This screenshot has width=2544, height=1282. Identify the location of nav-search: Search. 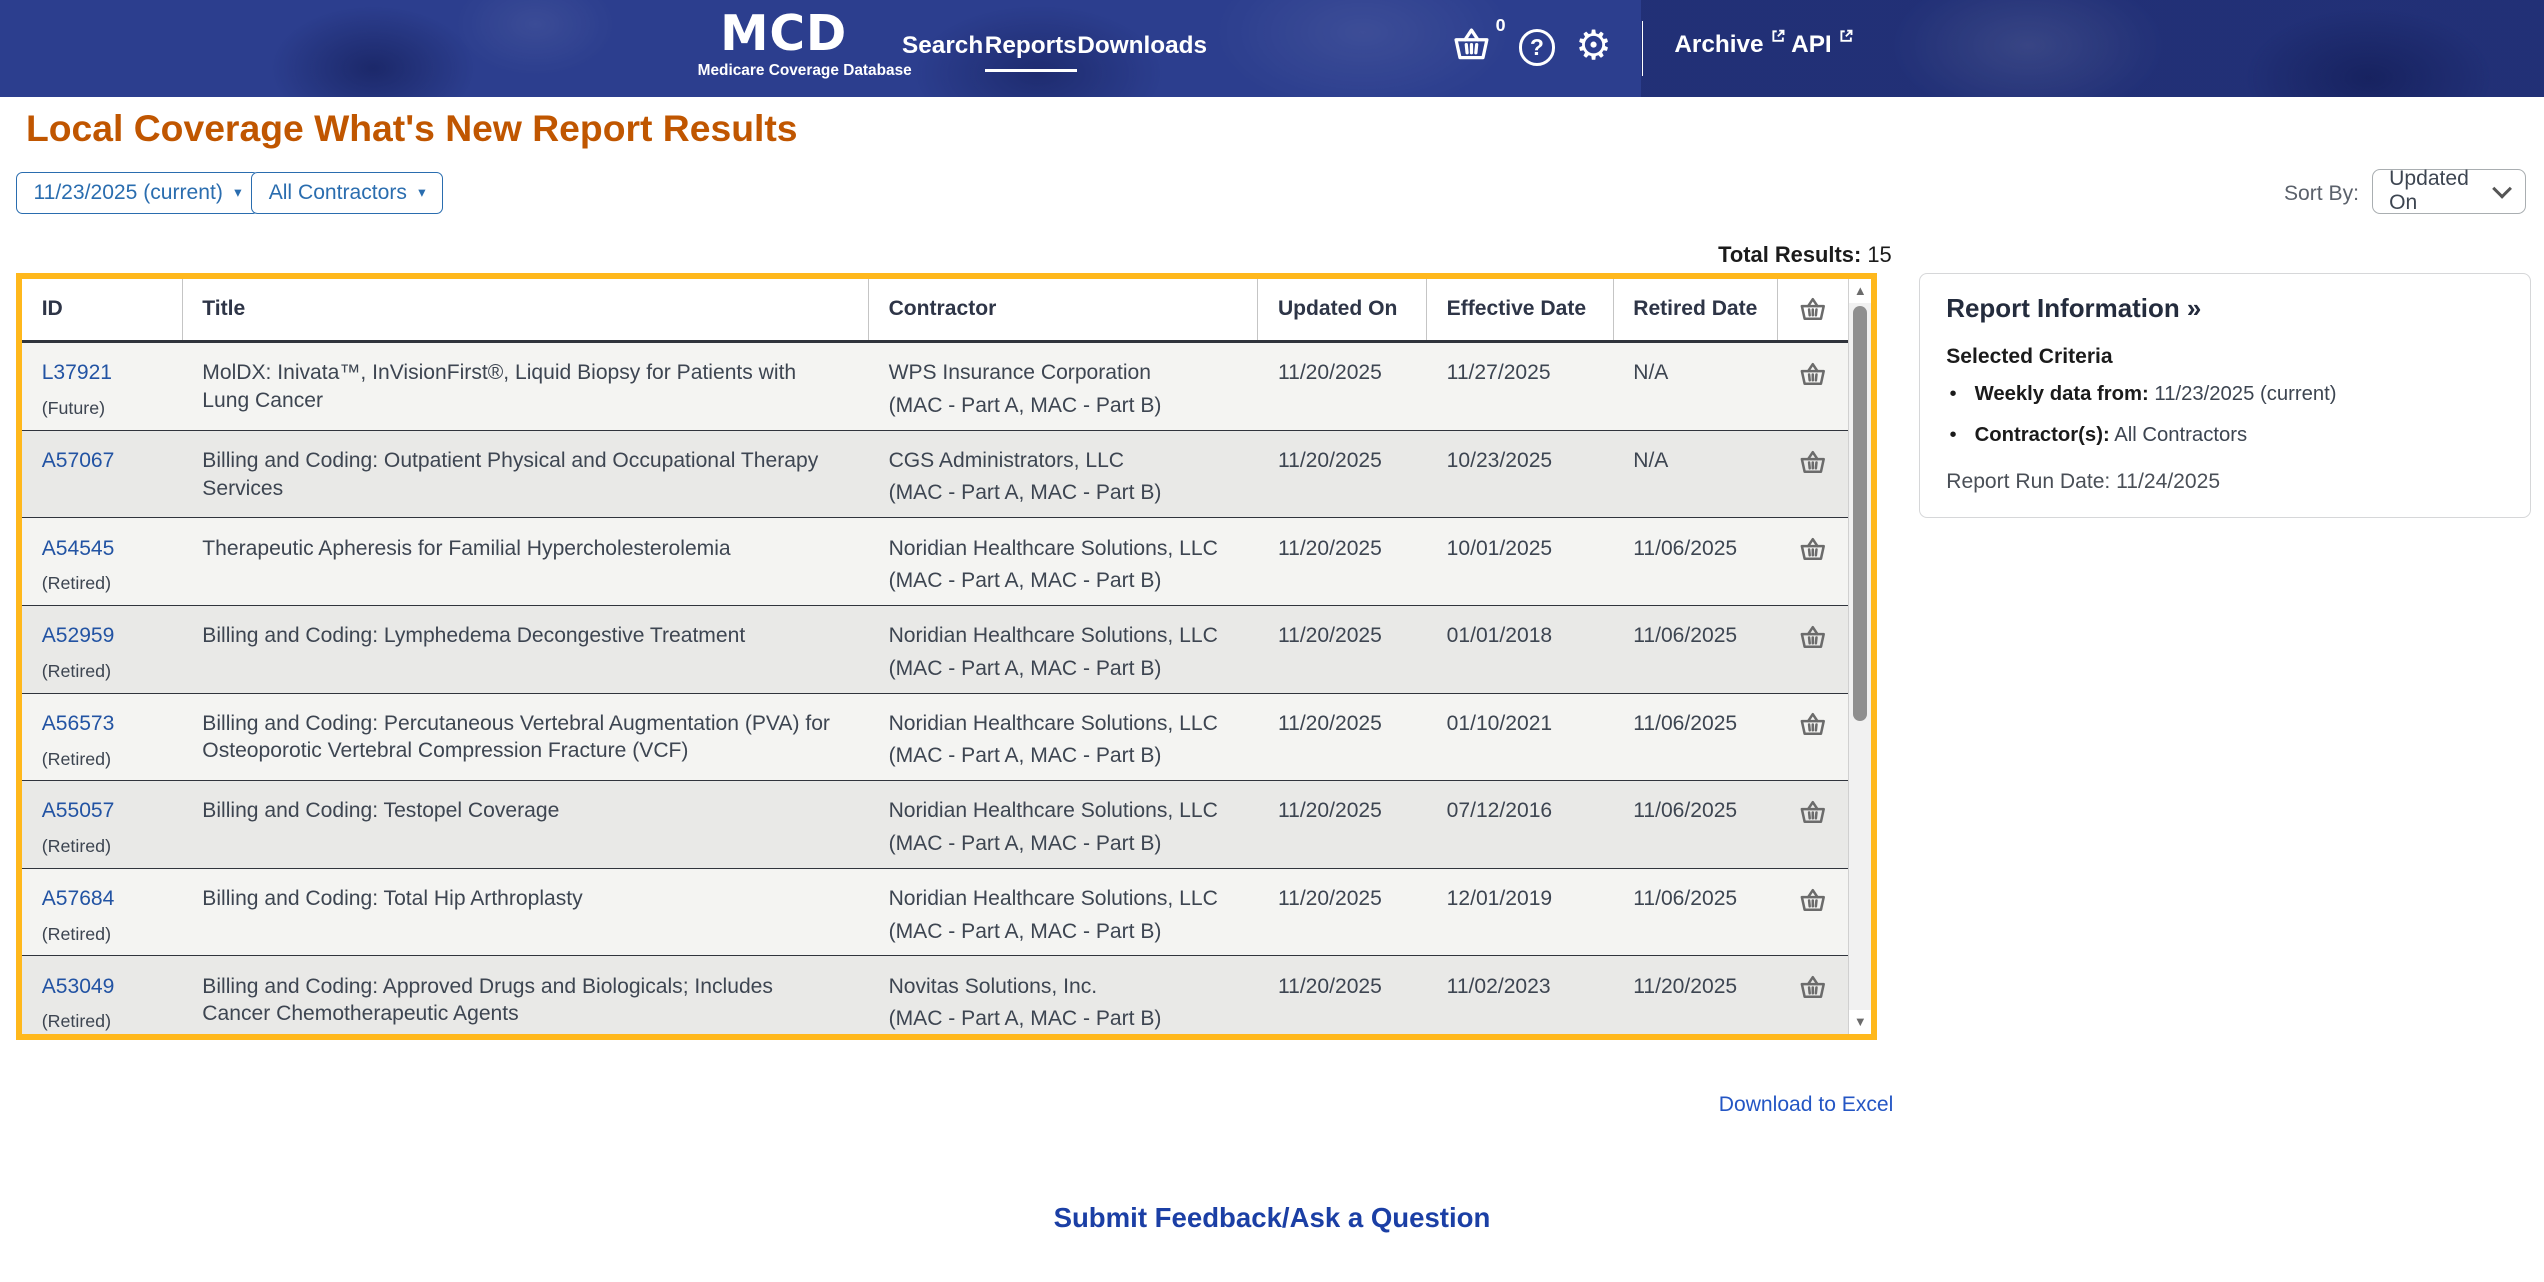
(942, 46).